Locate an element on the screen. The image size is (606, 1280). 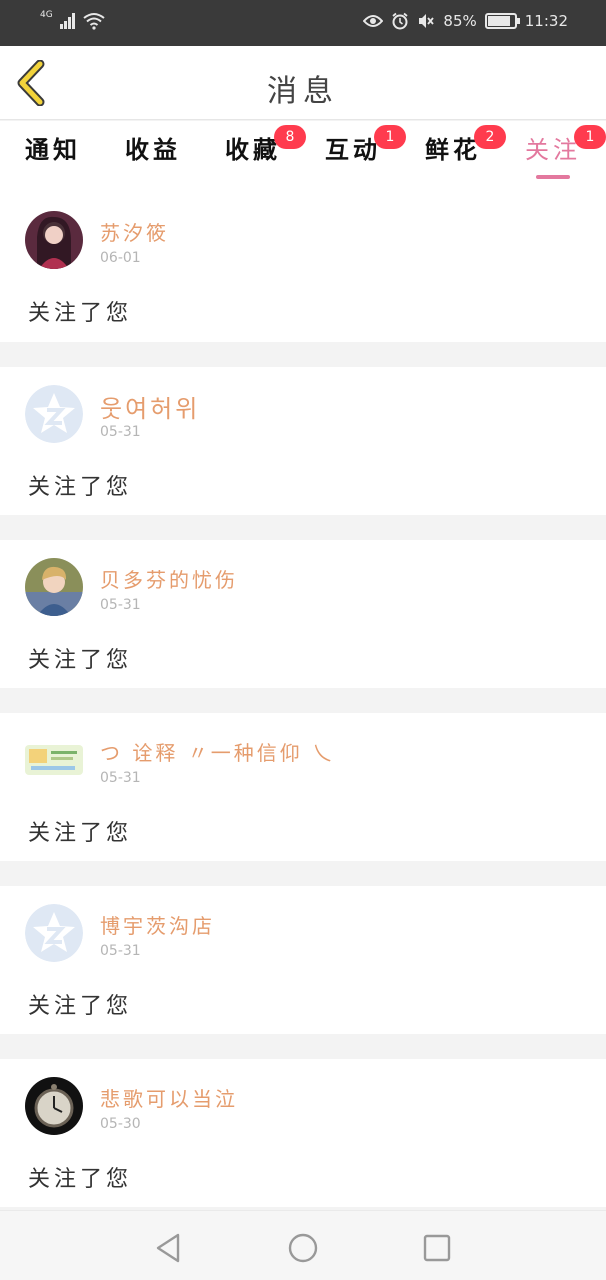
tab-label: 互动 is located at coordinates (353, 150).